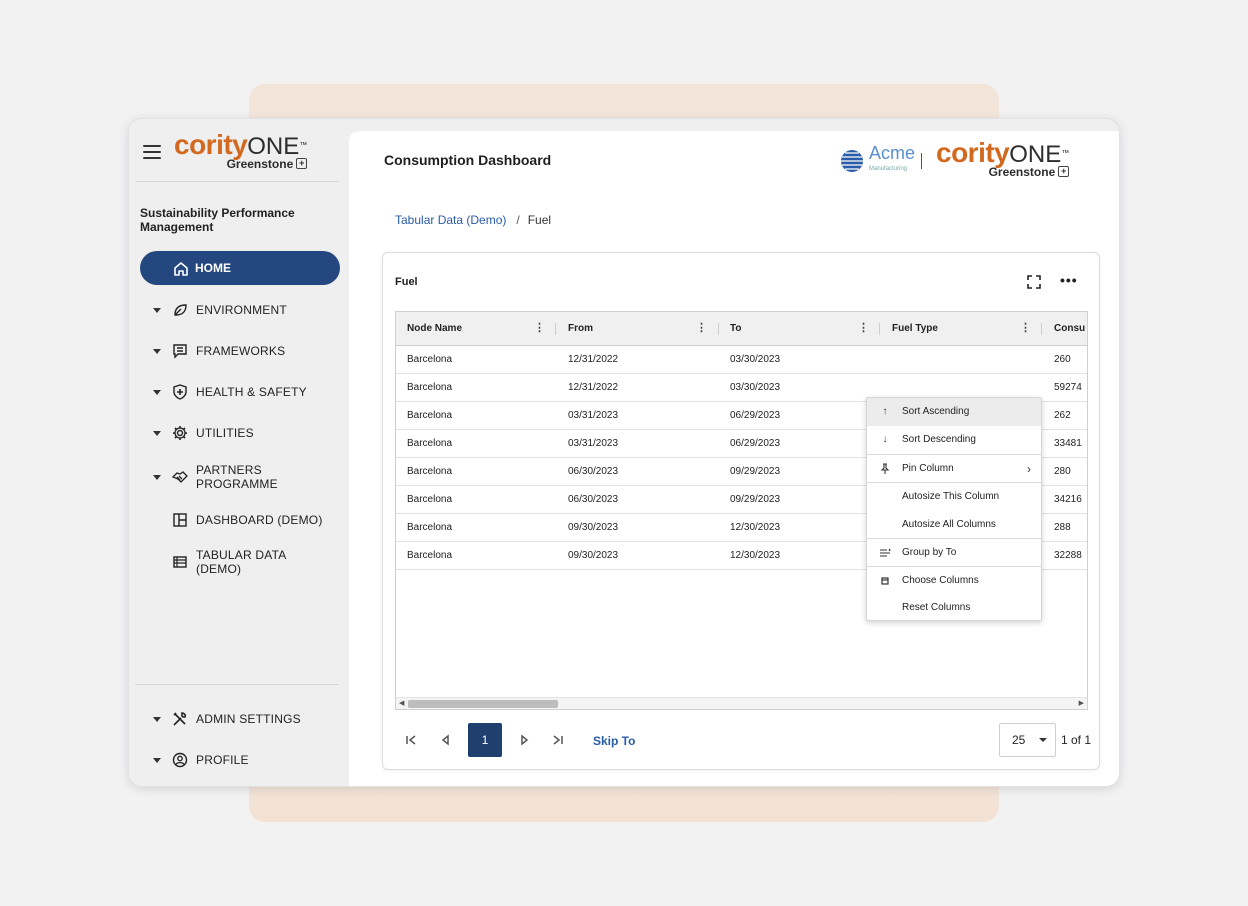 This screenshot has width=1248, height=906. I want to click on brand-one: ONE, so click(1035, 154).